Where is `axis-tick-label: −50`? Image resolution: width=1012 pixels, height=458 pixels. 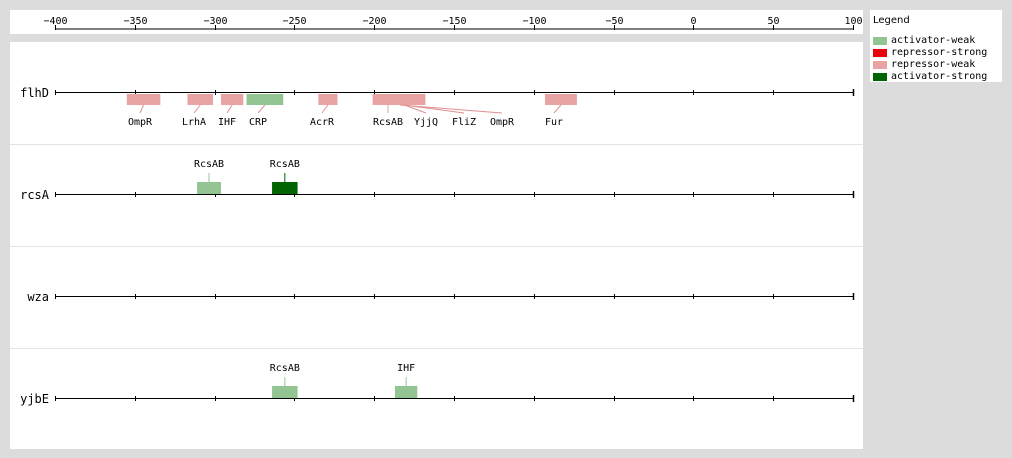 axis-tick-label: −50 is located at coordinates (614, 21).